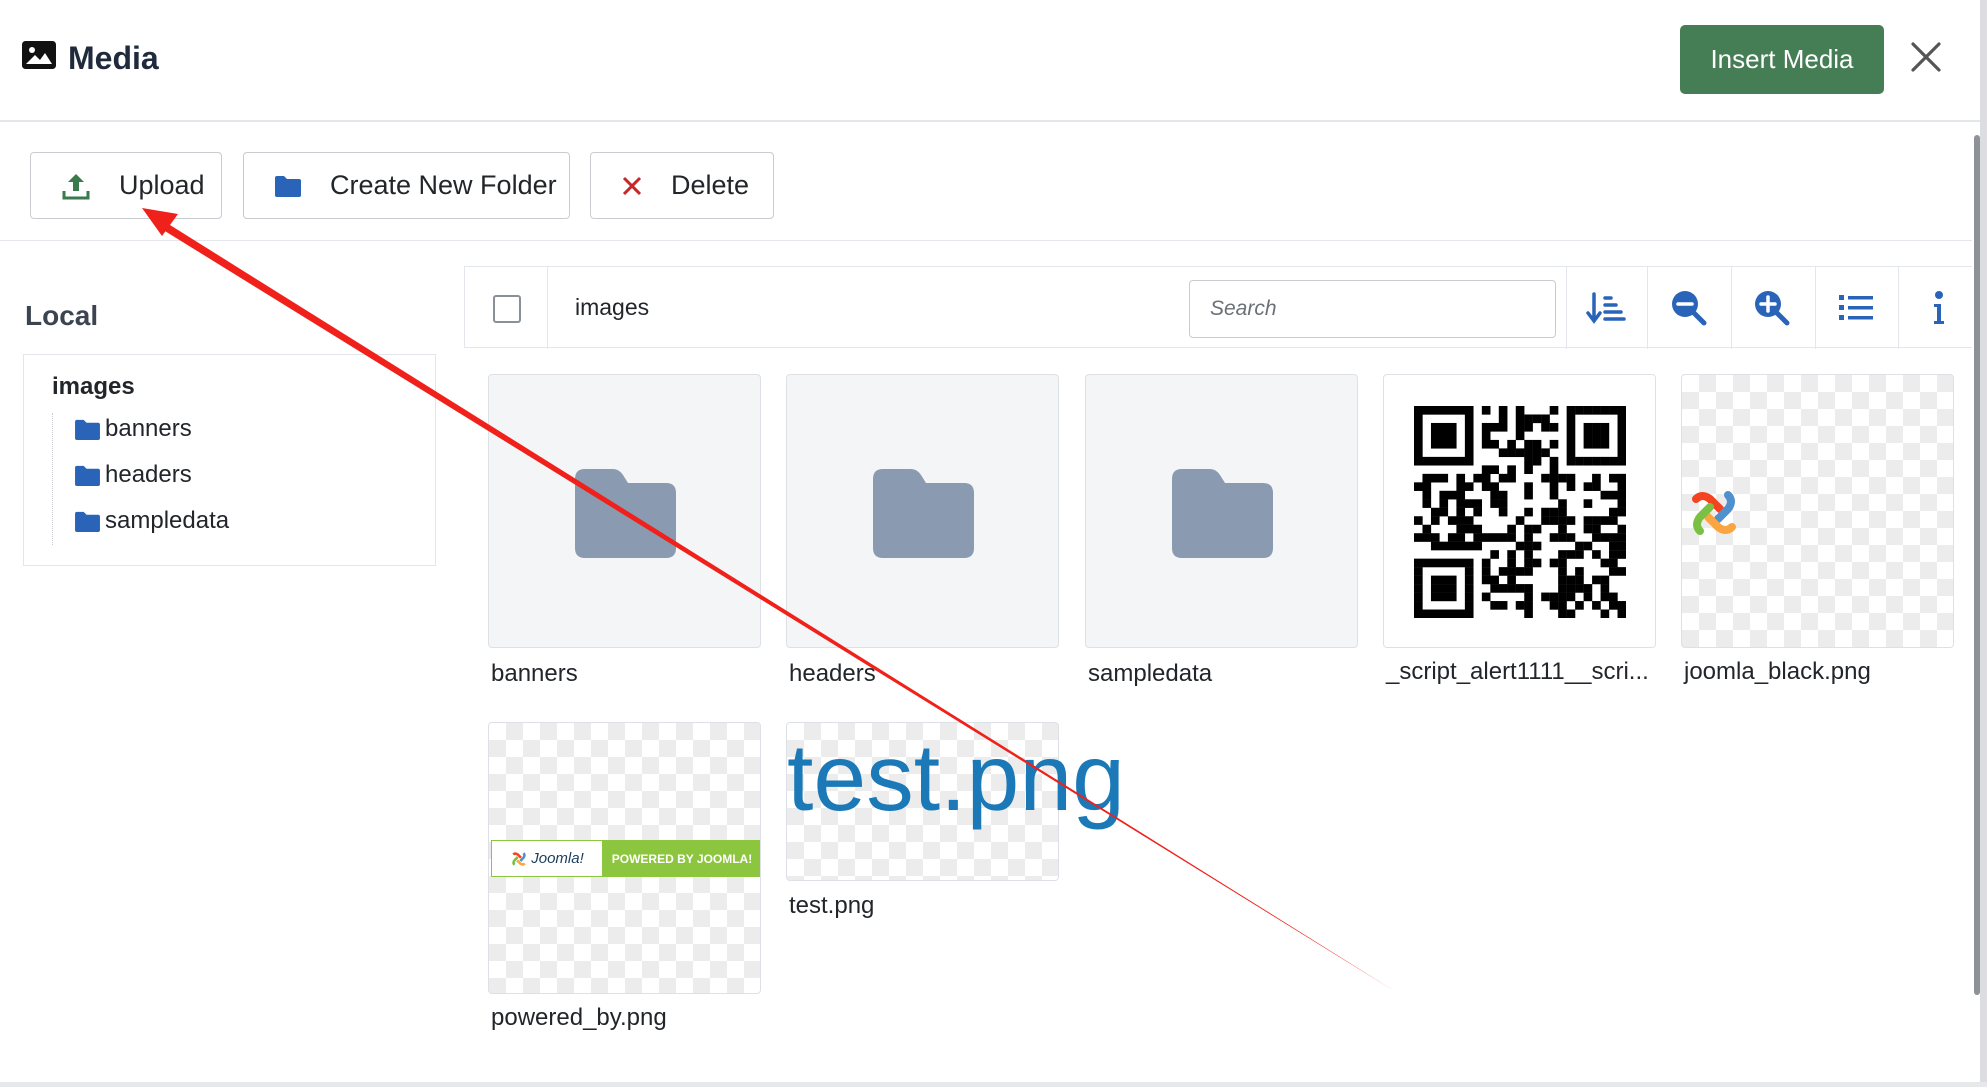 The width and height of the screenshot is (1987, 1087). What do you see at coordinates (1777, 671) in the screenshot?
I see `media-item-name: joomla_black.png` at bounding box center [1777, 671].